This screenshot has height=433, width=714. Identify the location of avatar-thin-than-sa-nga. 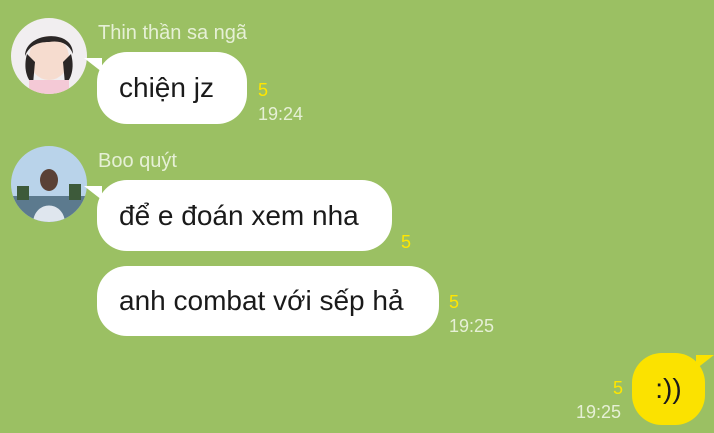
(49, 56).